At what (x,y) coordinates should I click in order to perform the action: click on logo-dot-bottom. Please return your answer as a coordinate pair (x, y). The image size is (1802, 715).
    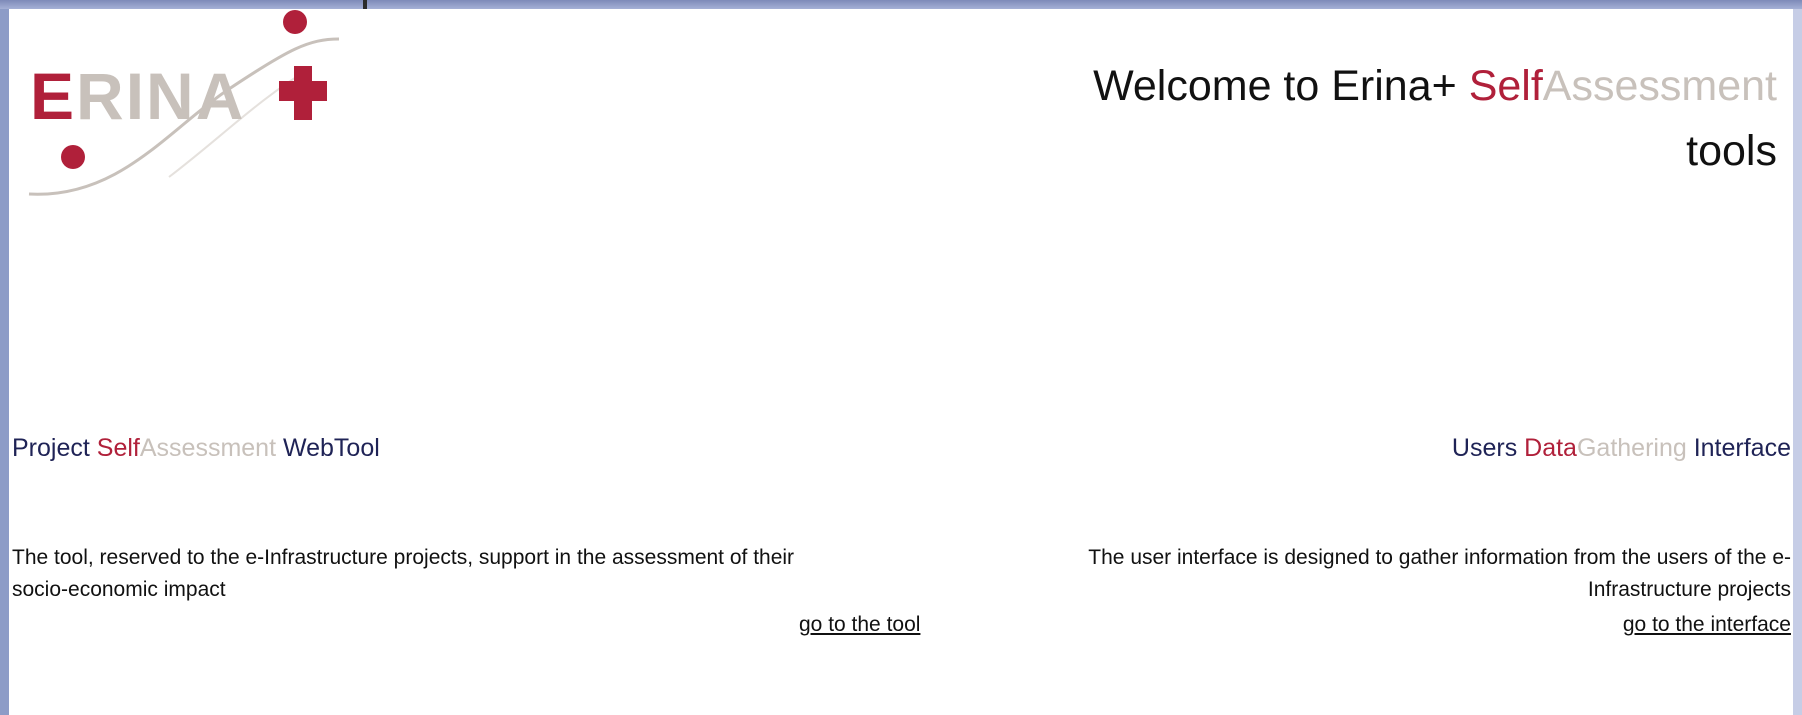
    Looking at the image, I should click on (73, 157).